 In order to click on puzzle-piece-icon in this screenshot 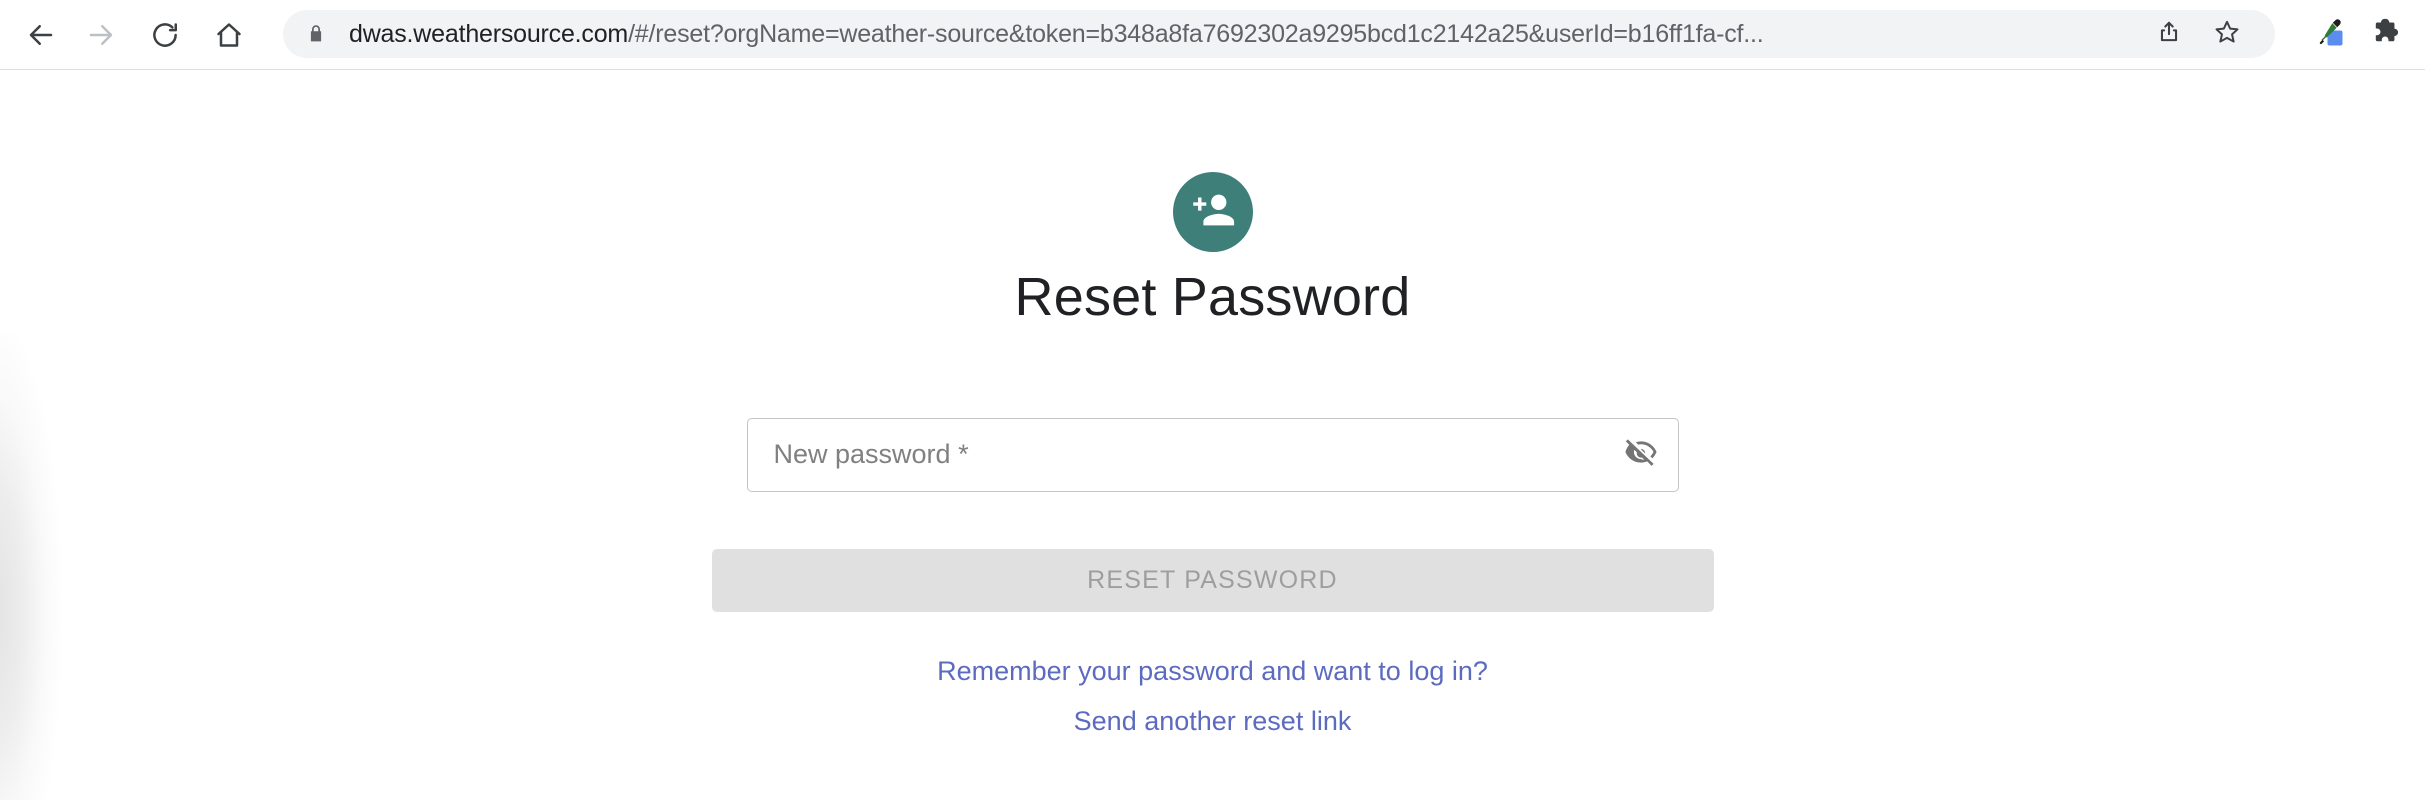, I will do `click(2387, 34)`.